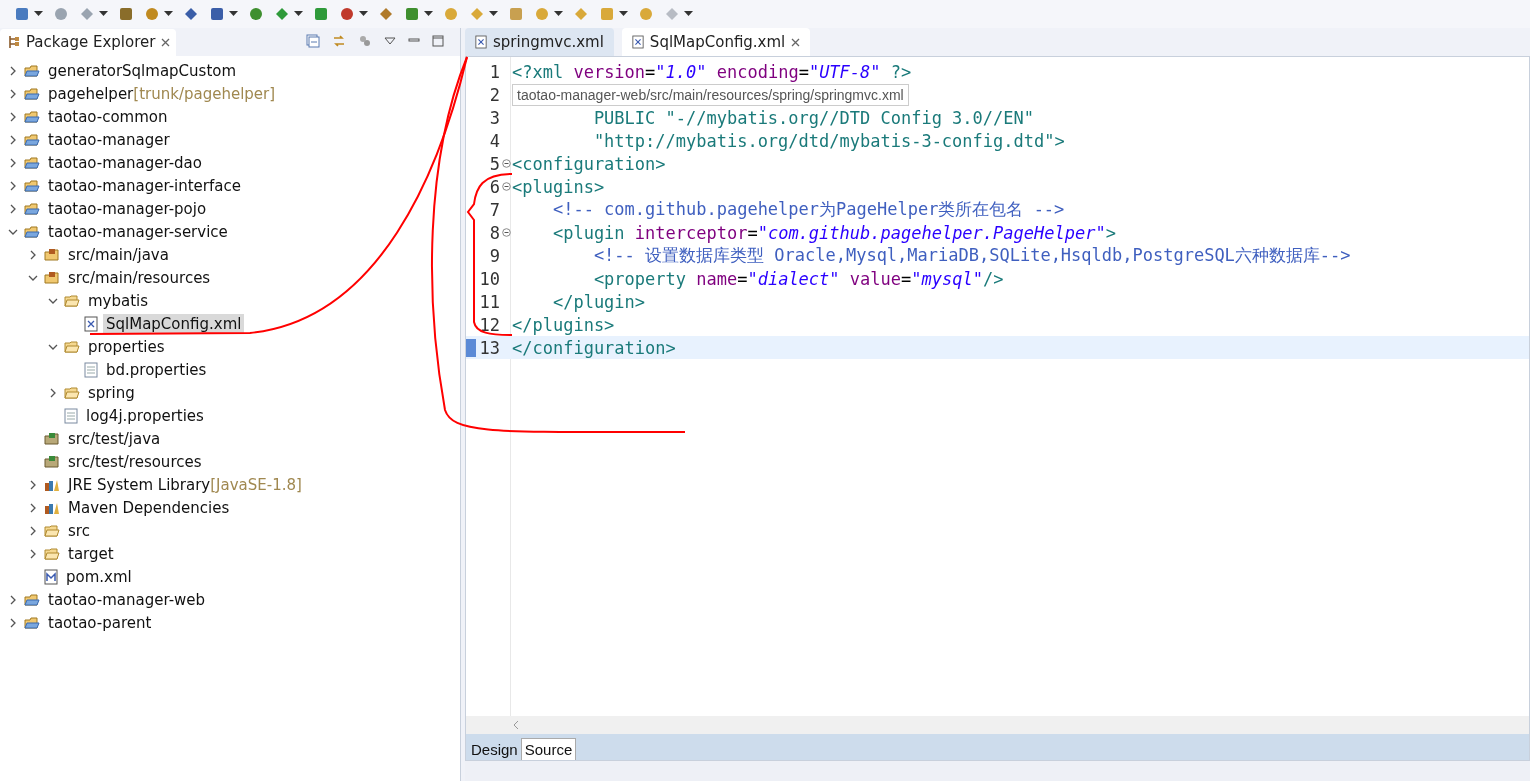 Image resolution: width=1530 pixels, height=781 pixels. Describe the element at coordinates (589, 163) in the screenshot. I see `code-line: <configuration>` at that location.